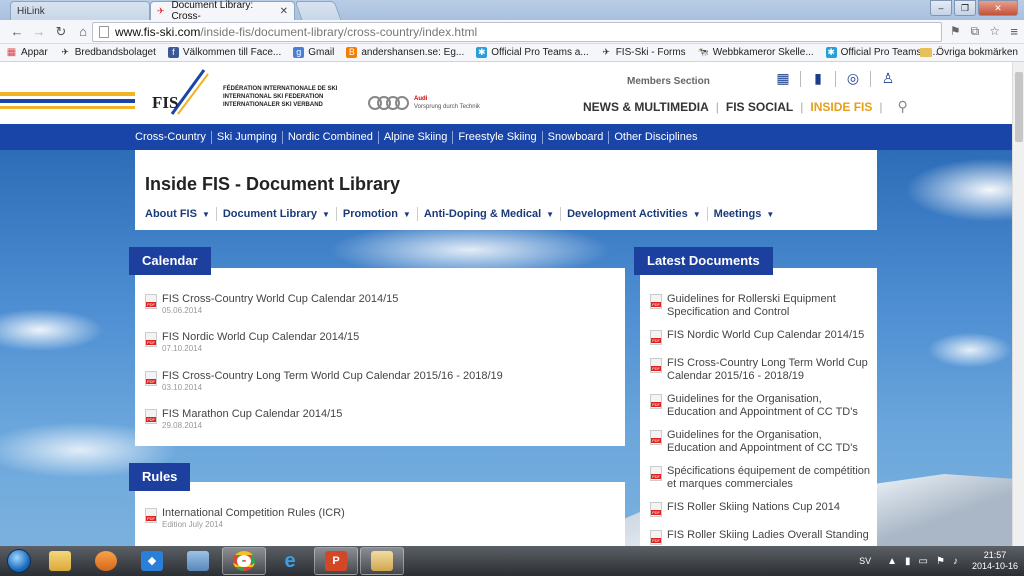 The width and height of the screenshot is (1024, 576). I want to click on discipline-nordic-combined: Nordic Combined, so click(330, 137).